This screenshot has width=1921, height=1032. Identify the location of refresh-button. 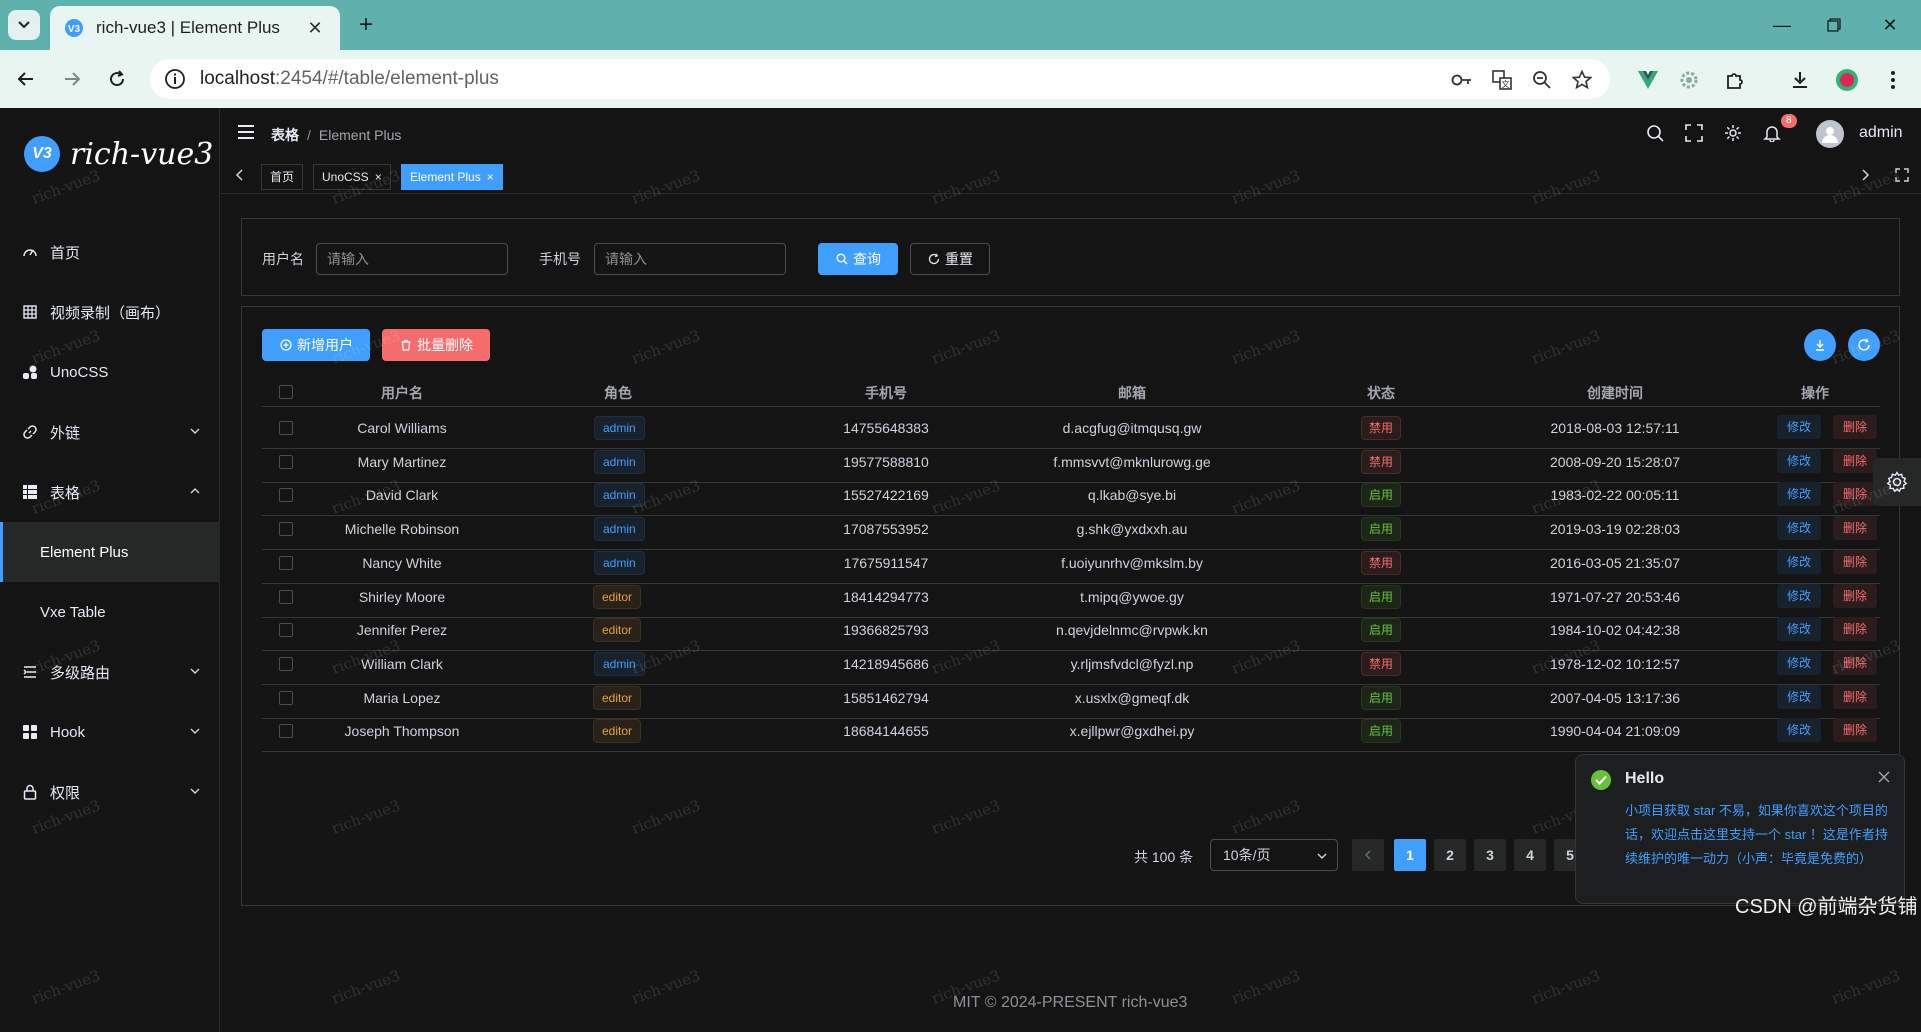
(1864, 345).